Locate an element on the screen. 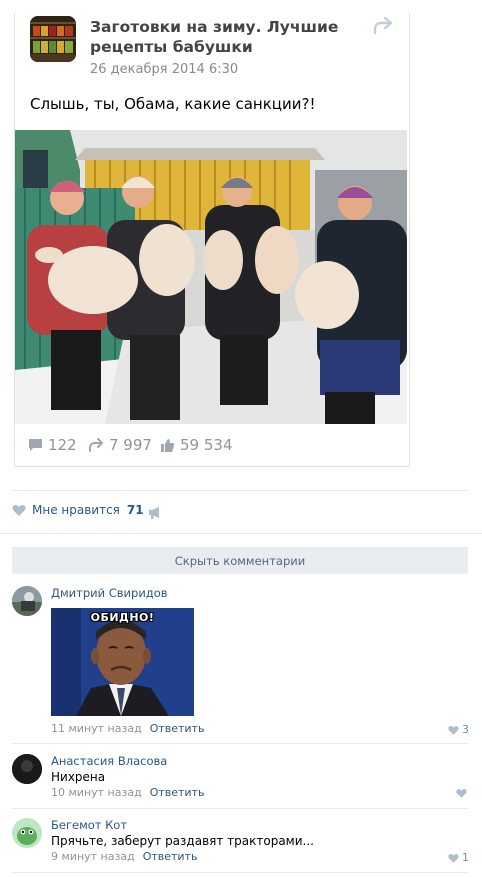  repost-count-value: 7 997 is located at coordinates (130, 445).